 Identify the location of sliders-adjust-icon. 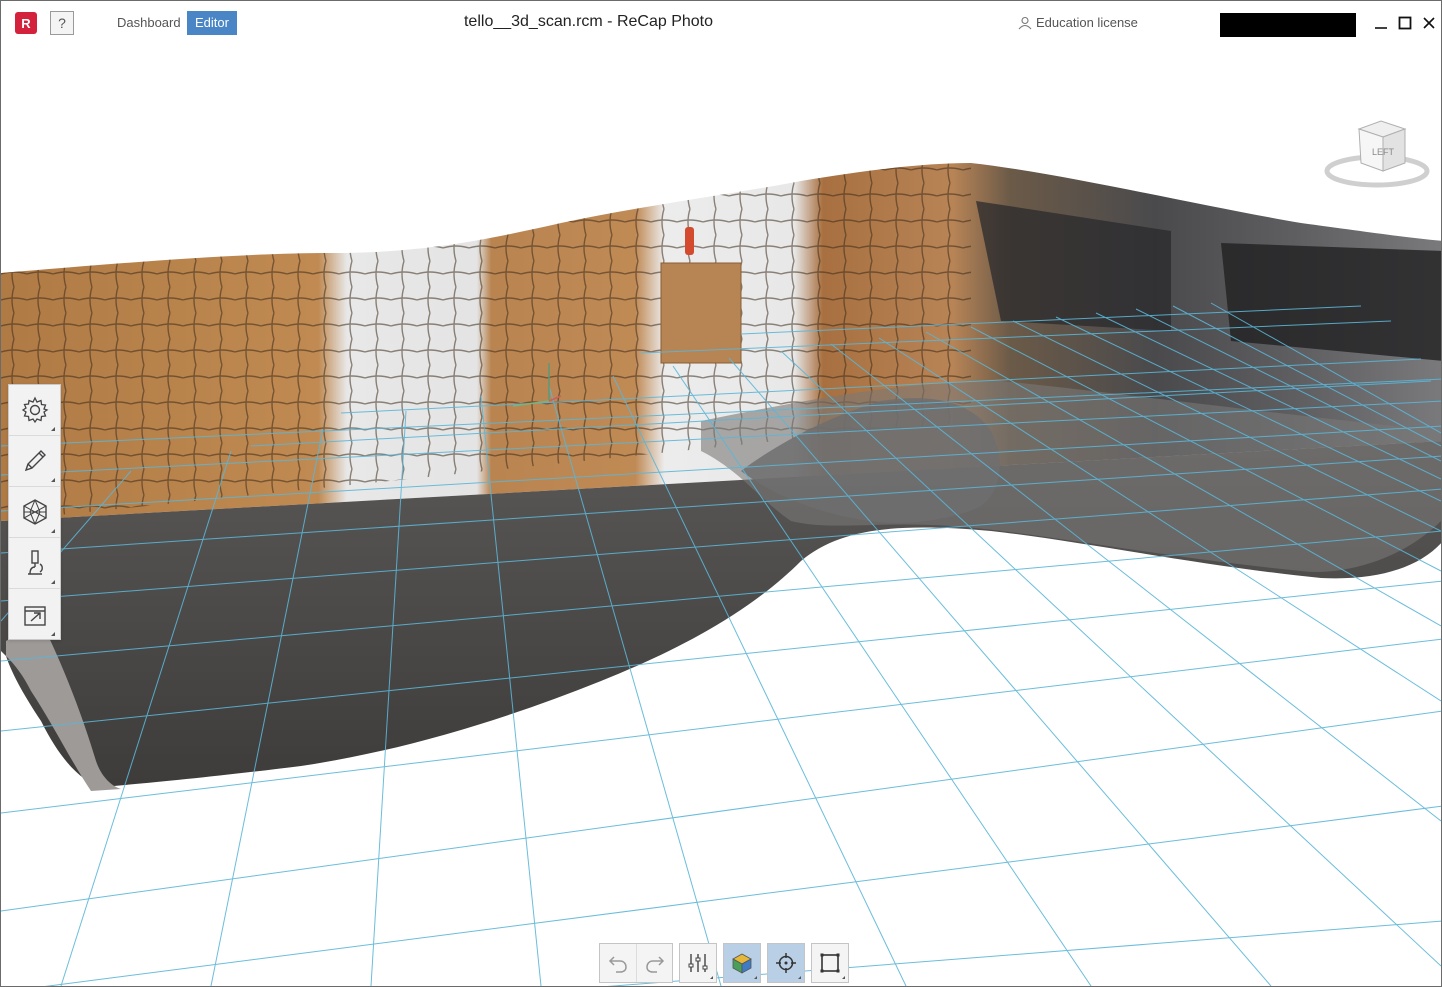
(698, 963).